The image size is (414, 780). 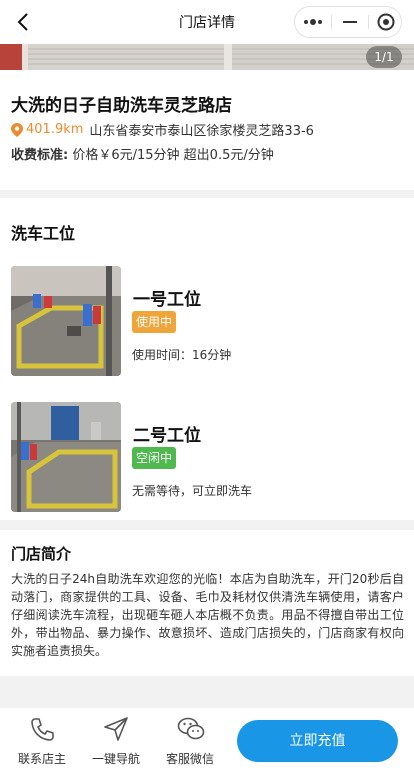 I want to click on intro-section-title: 门店简介, so click(x=41, y=554).